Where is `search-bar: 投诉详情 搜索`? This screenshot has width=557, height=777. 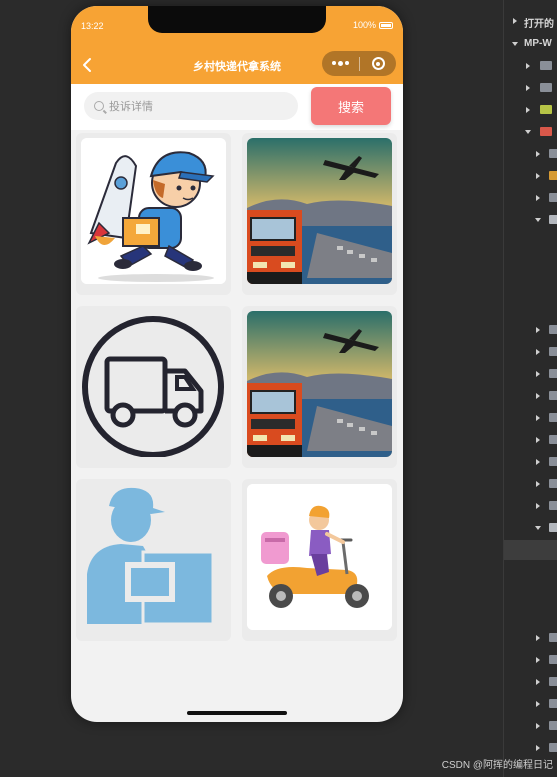
search-bar: 投诉详情 搜索 is located at coordinates (237, 107).